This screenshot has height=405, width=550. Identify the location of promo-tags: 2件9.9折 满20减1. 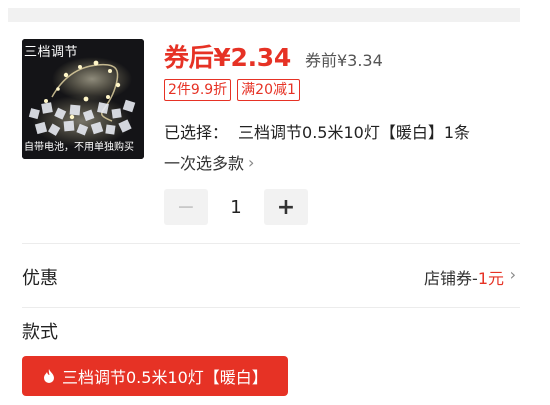
(232, 90).